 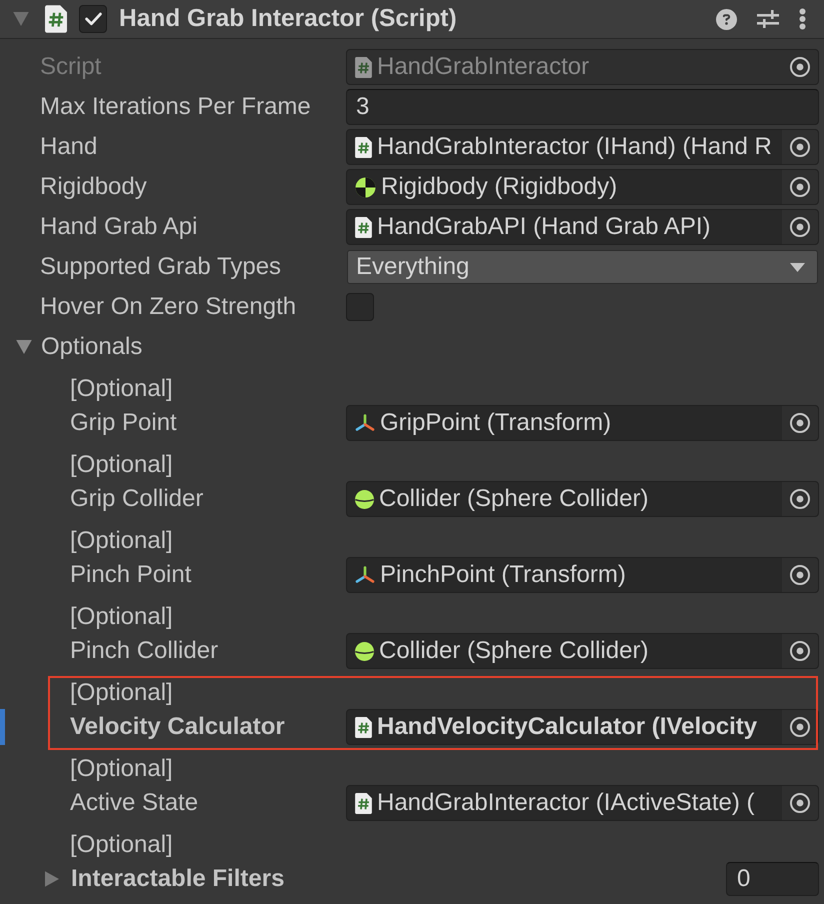 What do you see at coordinates (802, 19) in the screenshot?
I see `more-options-icon` at bounding box center [802, 19].